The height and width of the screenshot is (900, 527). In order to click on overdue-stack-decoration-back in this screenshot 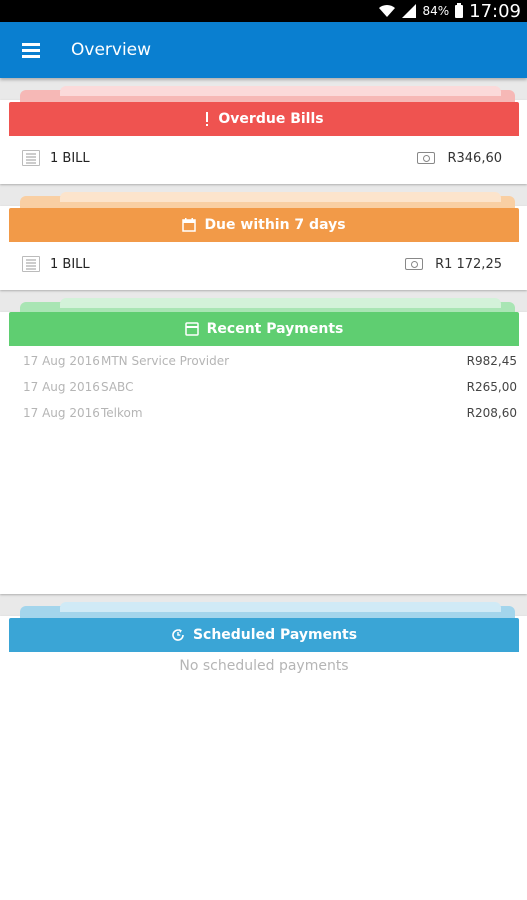, I will do `click(280, 91)`.